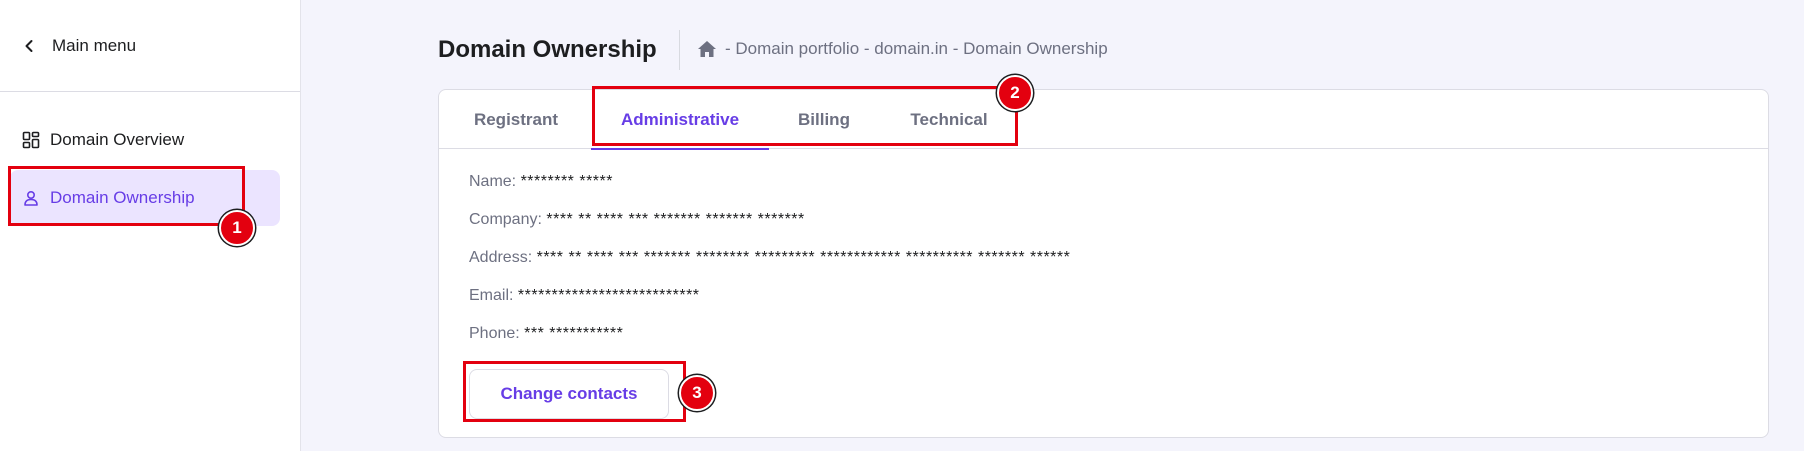 This screenshot has width=1804, height=451. Describe the element at coordinates (608, 295) in the screenshot. I see `email-value: ***************************` at that location.